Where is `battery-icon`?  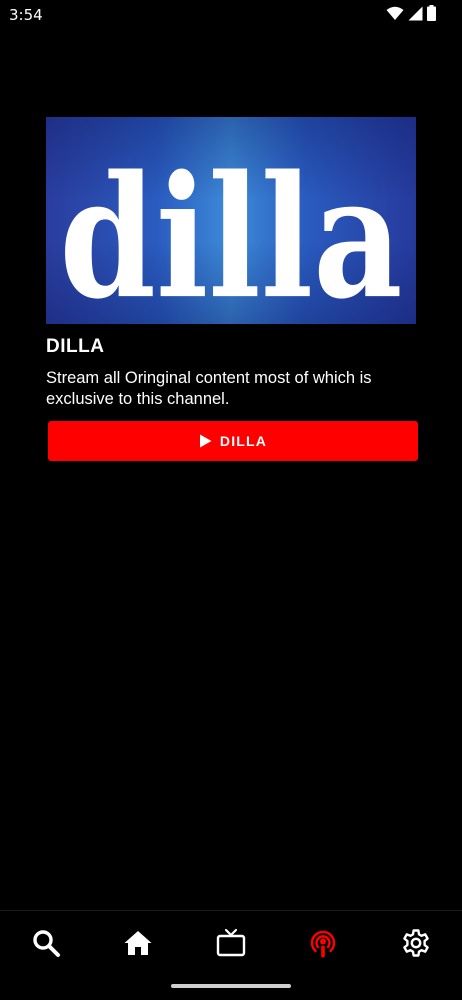
battery-icon is located at coordinates (431, 13).